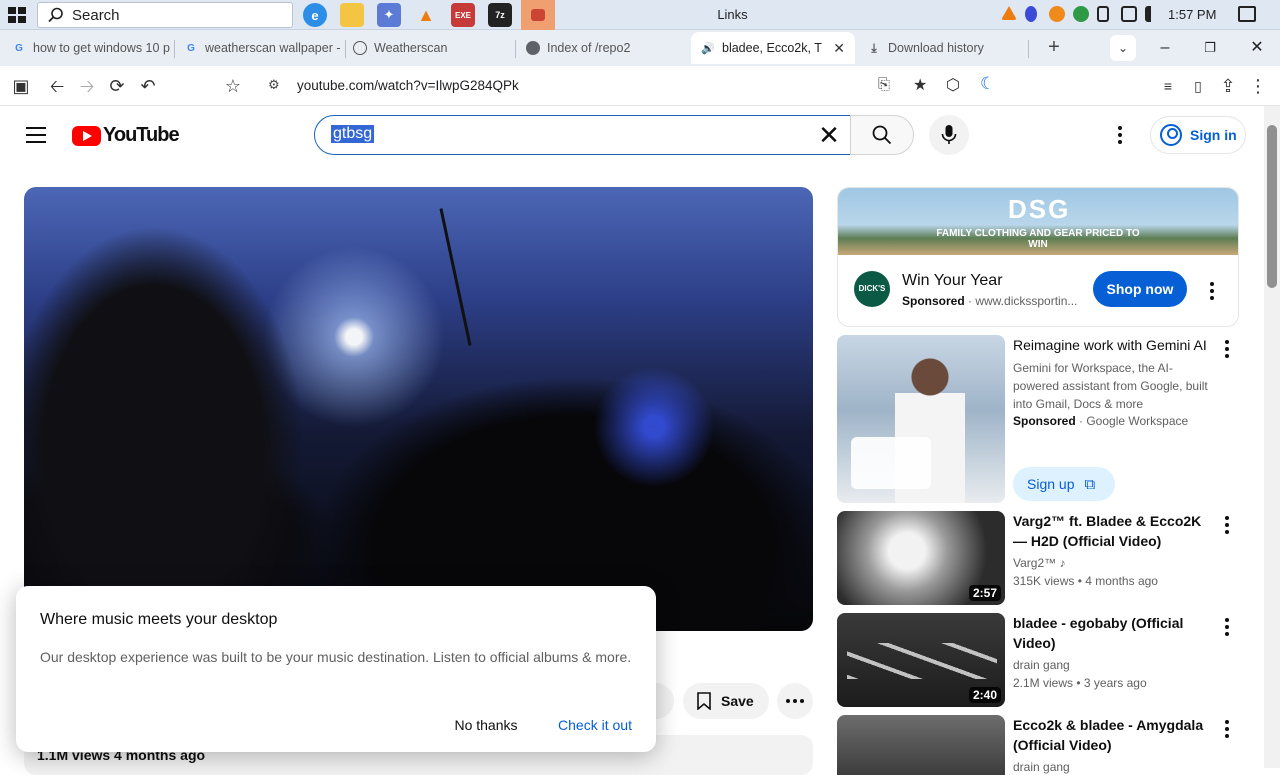  What do you see at coordinates (1228, 86) in the screenshot?
I see `upload-icon: ⇪` at bounding box center [1228, 86].